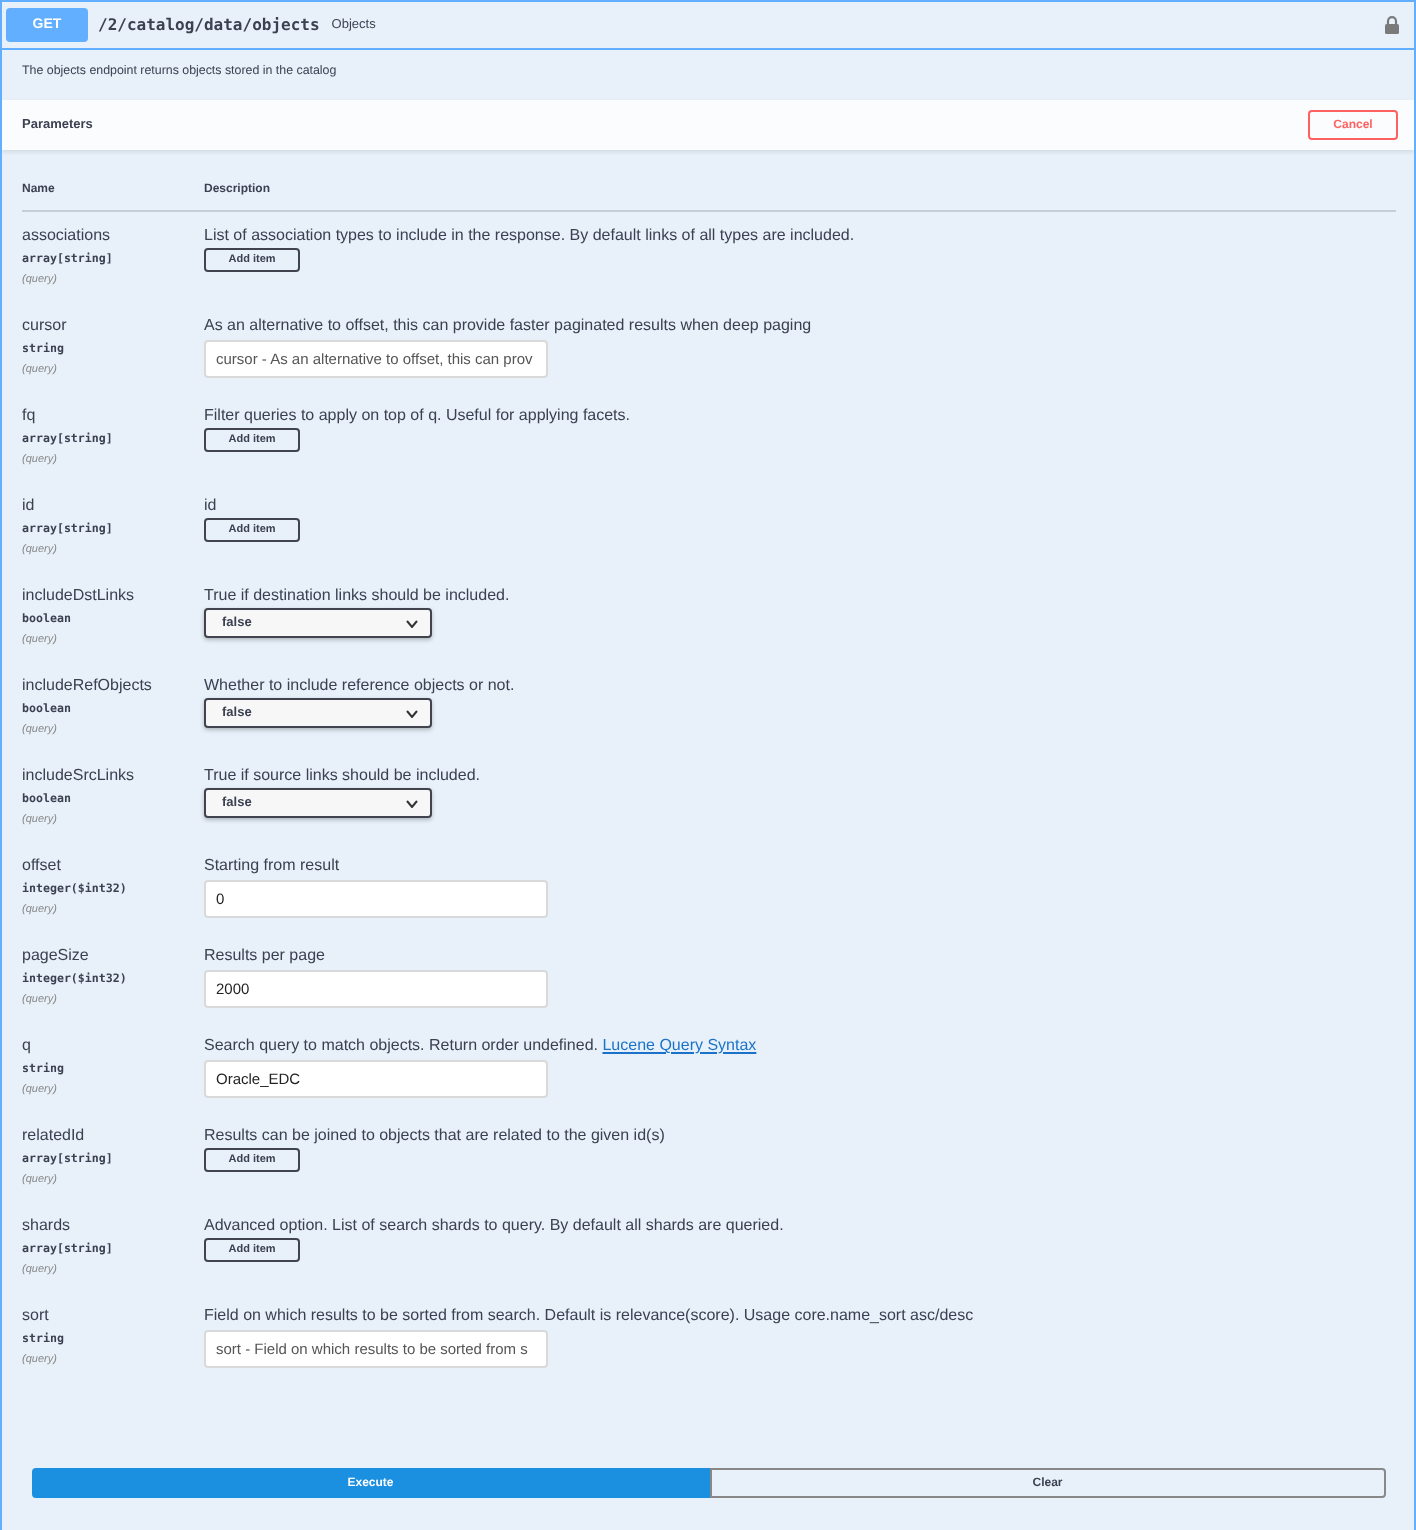 The height and width of the screenshot is (1530, 1416). I want to click on parameter-name: shards, so click(46, 1225).